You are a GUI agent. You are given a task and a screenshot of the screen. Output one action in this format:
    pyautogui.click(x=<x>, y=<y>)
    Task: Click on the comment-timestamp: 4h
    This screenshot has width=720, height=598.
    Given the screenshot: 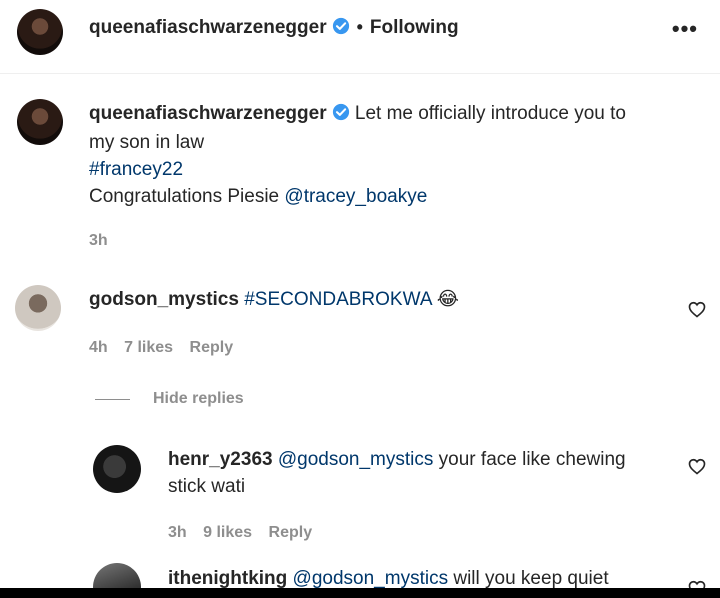 What is the action you would take?
    pyautogui.click(x=98, y=347)
    